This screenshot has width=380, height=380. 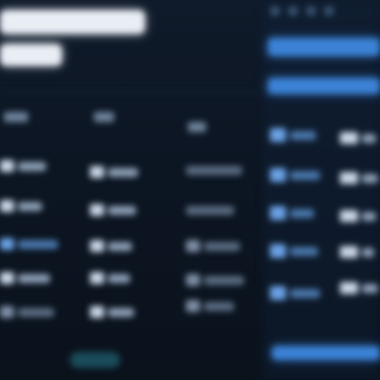 I want to click on panel-footer-bar, so click(x=326, y=353).